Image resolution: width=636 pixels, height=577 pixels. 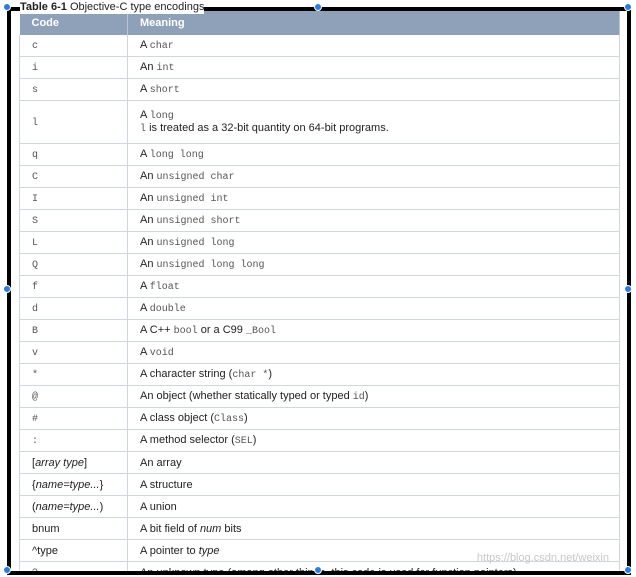 I want to click on code-value: ?, so click(x=35, y=571).